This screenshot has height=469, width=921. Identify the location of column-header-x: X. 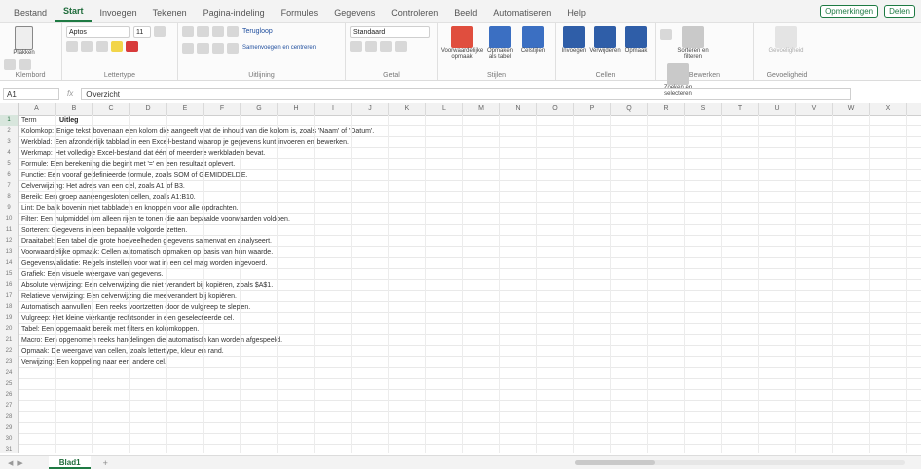
(888, 109).